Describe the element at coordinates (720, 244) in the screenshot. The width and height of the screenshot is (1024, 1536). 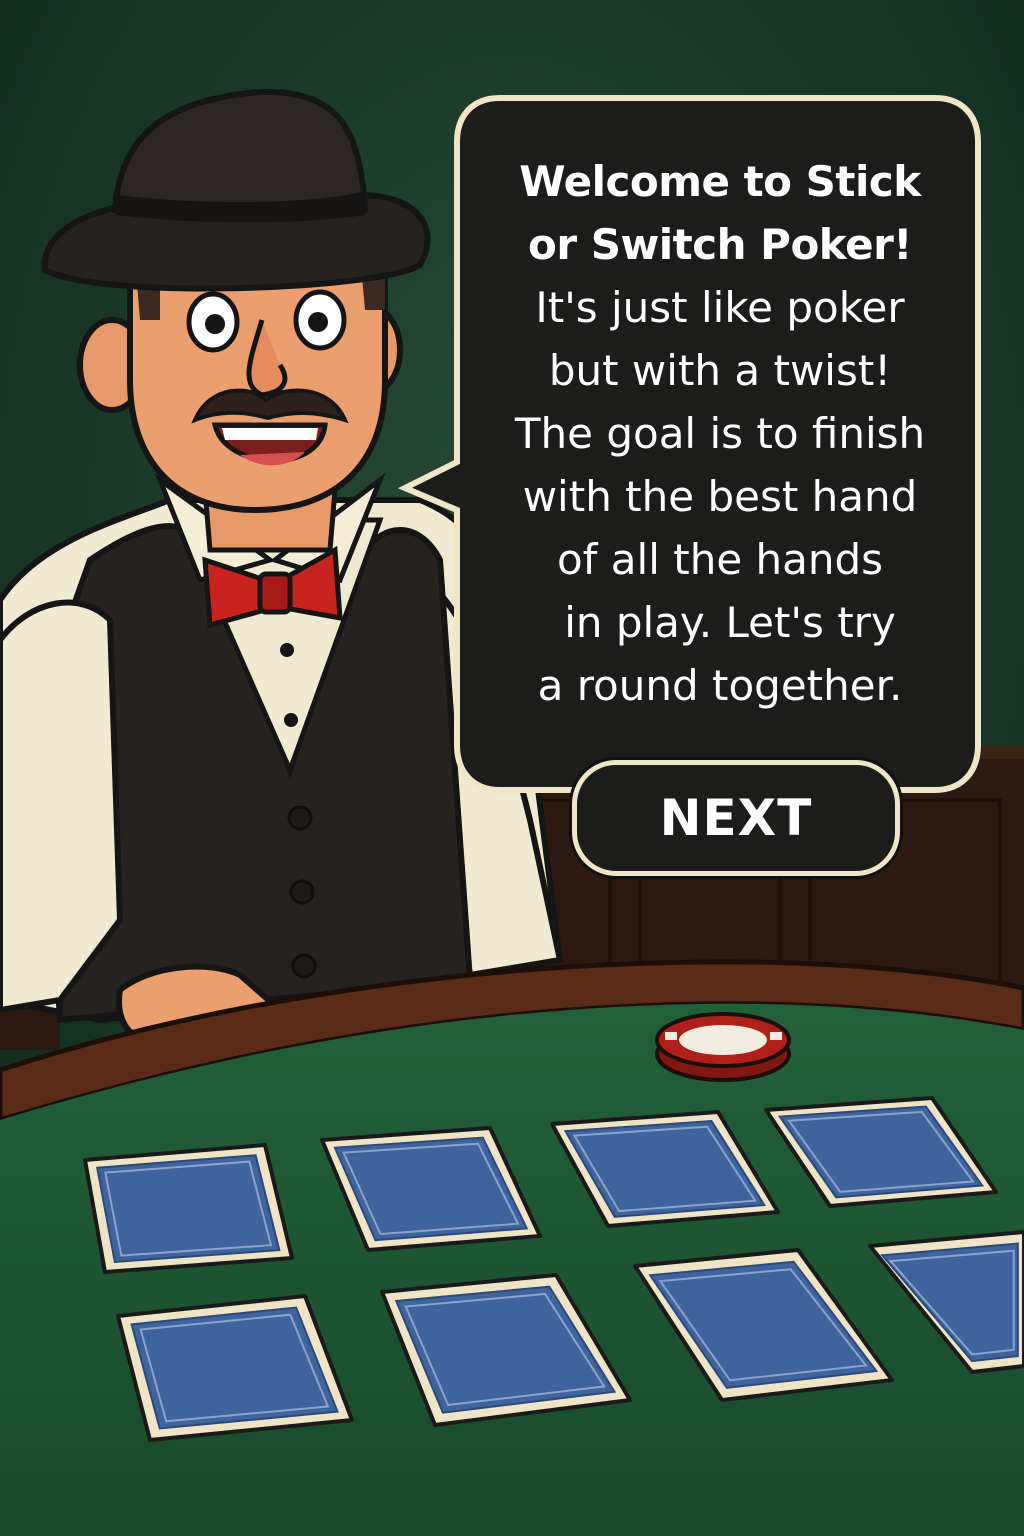
I see `dialogue-line: or Switch Poker!` at that location.